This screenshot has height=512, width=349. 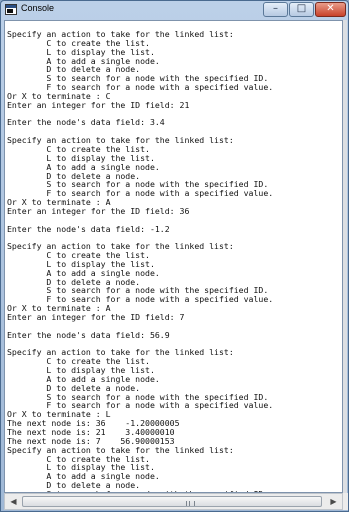 What do you see at coordinates (96, 317) in the screenshot?
I see `console-line: Enter an integer for the ID field: 7` at bounding box center [96, 317].